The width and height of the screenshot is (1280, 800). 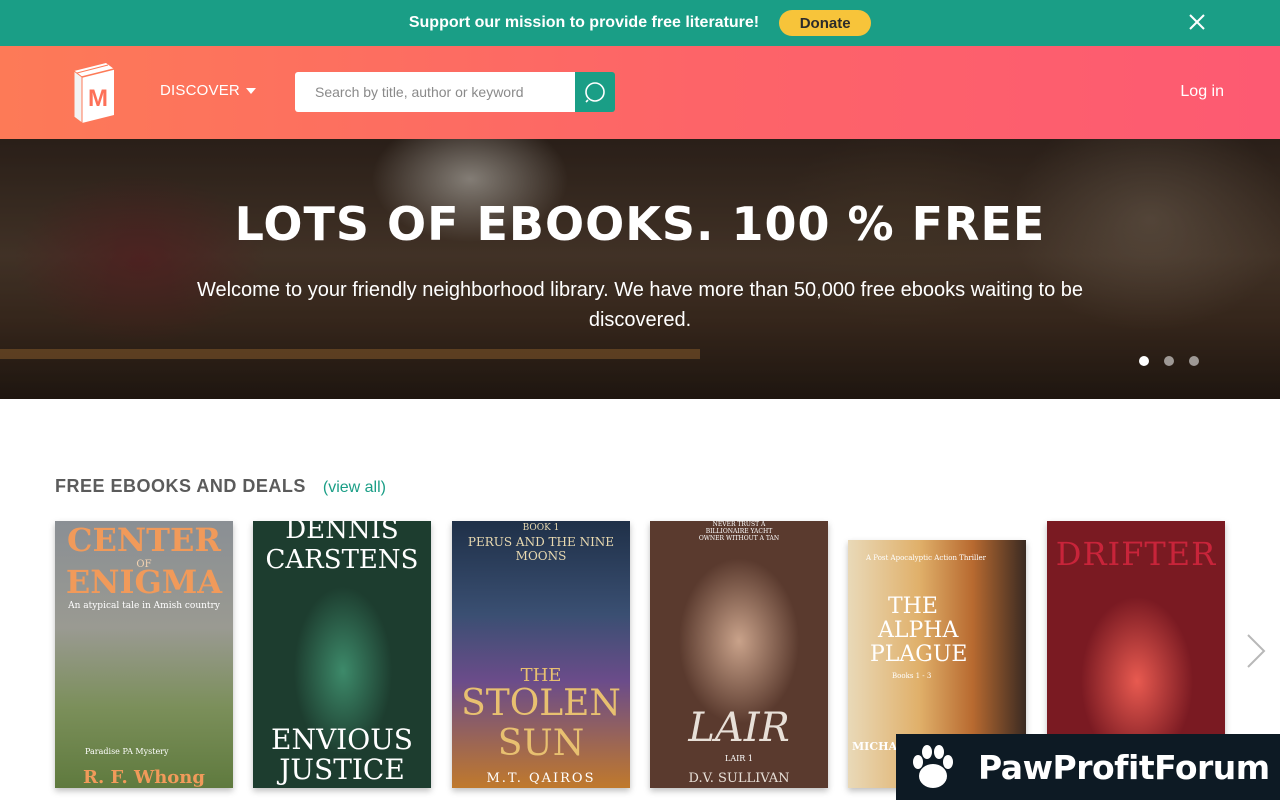 I want to click on search-icon, so click(x=595, y=92).